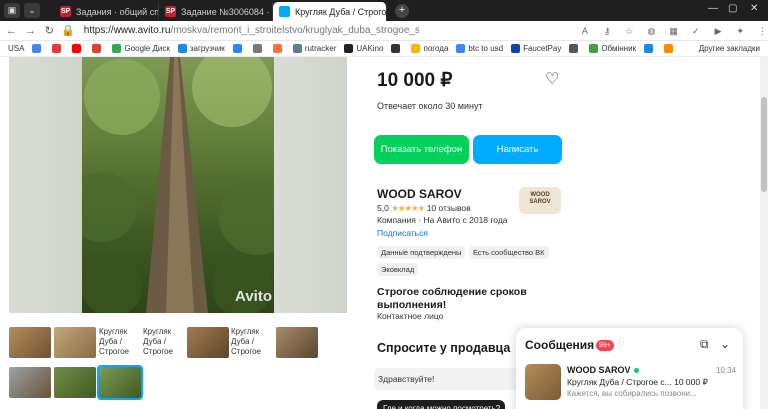 This screenshot has height=409, width=768. I want to click on bookmark-uakino: UAKino, so click(363, 48).